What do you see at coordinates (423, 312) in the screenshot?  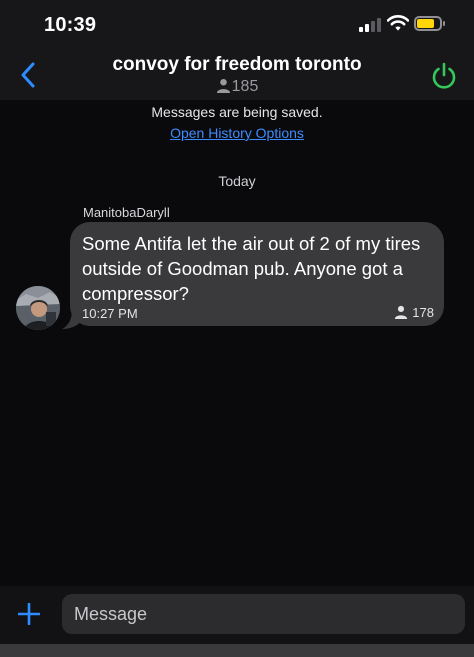 I see `read-count-value: 178` at bounding box center [423, 312].